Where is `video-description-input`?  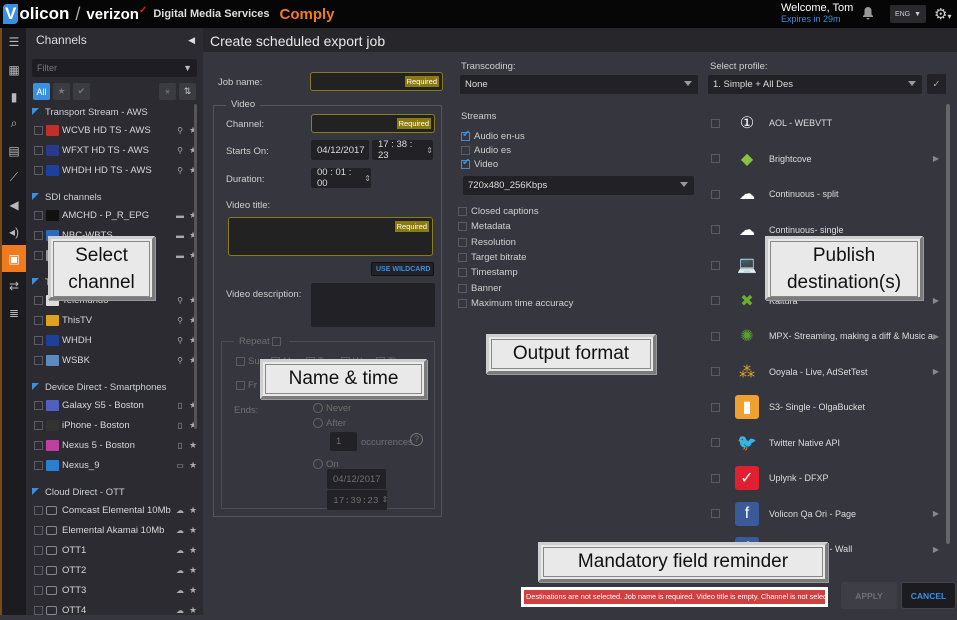 video-description-input is located at coordinates (373, 305).